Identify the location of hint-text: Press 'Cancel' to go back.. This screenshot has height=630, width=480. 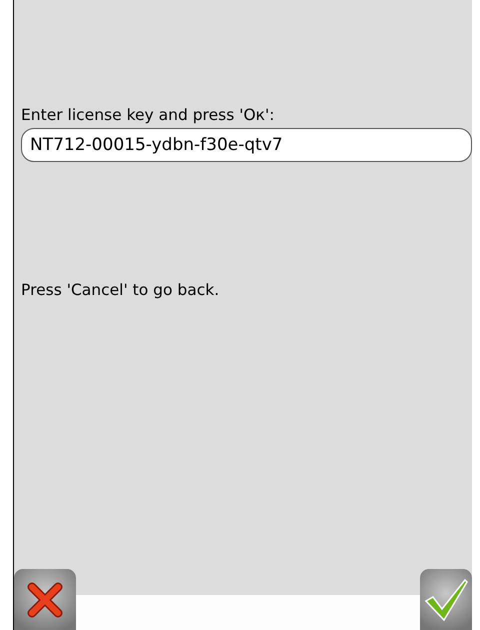
(120, 290).